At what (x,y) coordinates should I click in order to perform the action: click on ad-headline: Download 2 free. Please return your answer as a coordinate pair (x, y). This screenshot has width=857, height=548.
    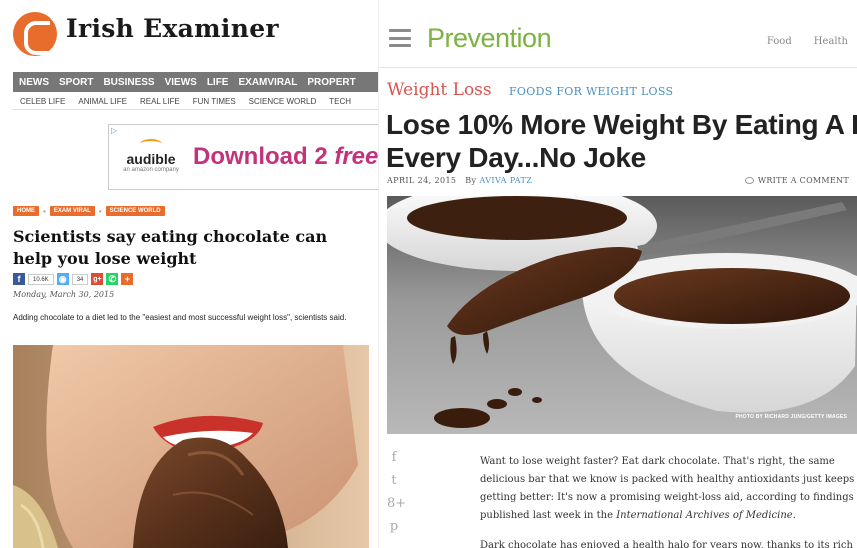
    Looking at the image, I should click on (285, 157).